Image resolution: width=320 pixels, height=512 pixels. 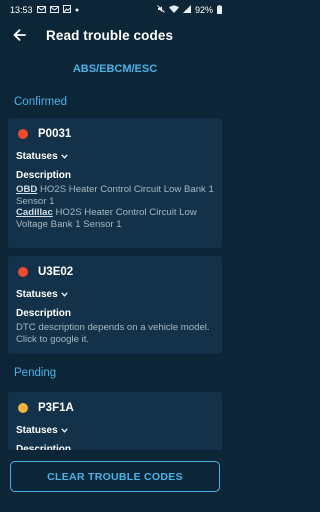 I want to click on app-bar: Read trouble codes, so click(x=115, y=35).